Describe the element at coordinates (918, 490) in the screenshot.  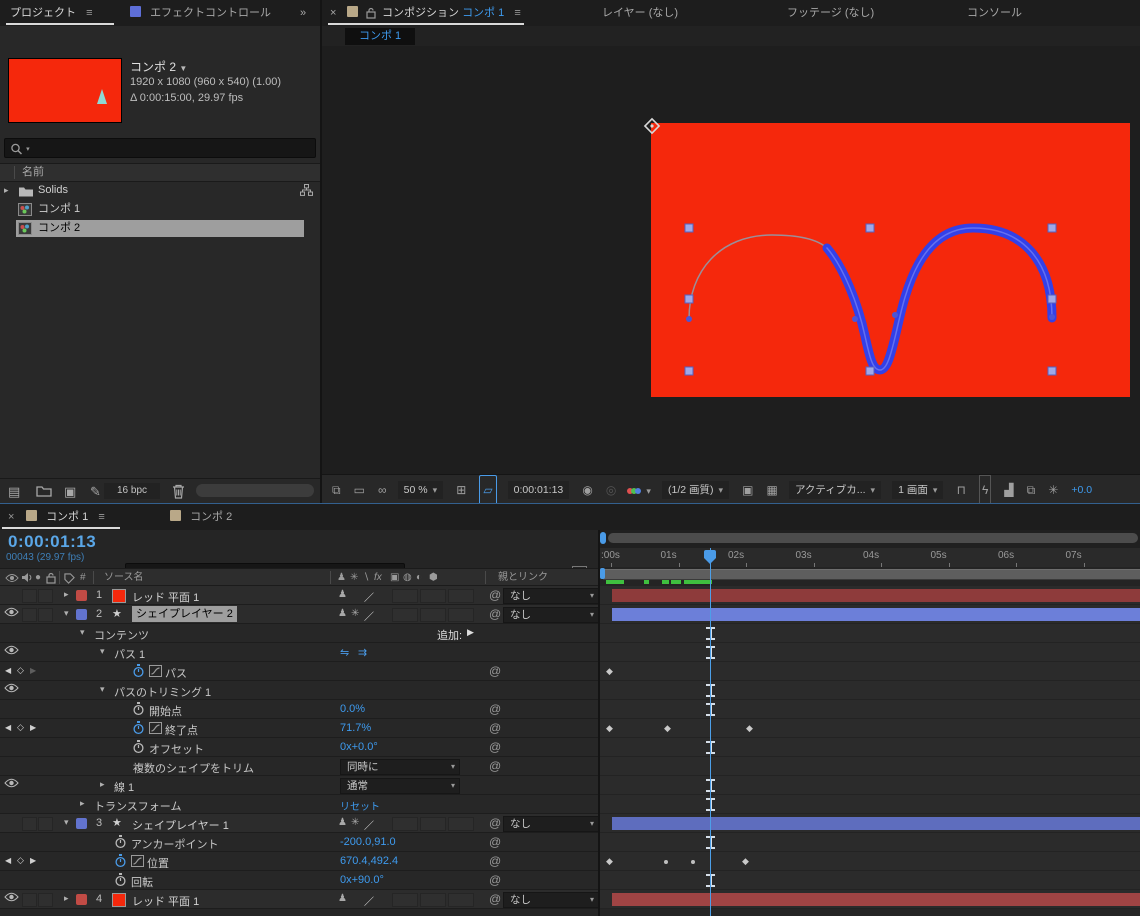
I see `view-layout-dropdown: 1 画面 ▾` at that location.